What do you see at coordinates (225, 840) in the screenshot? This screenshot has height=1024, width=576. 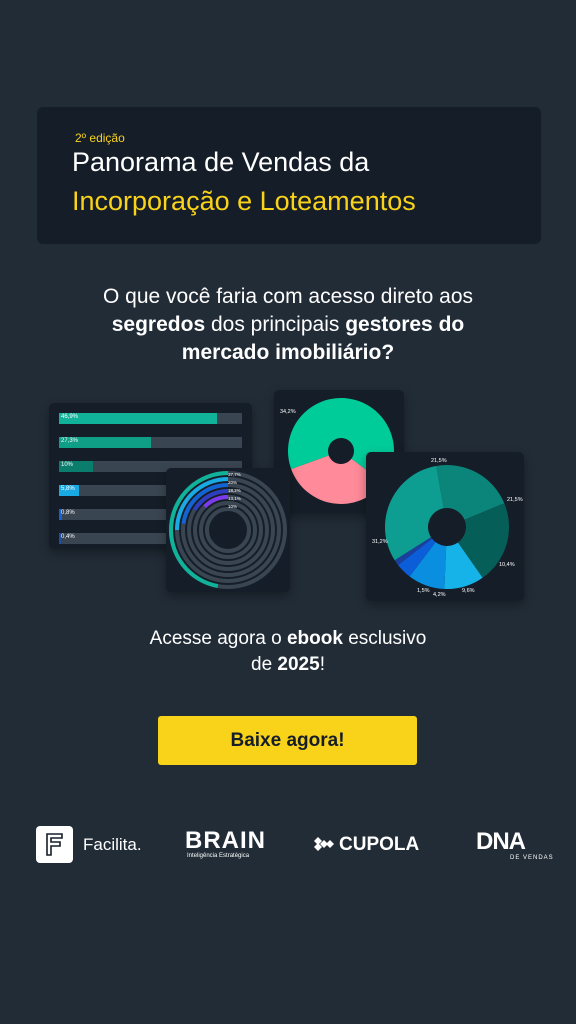 I see `brain-logo-text: BRAIN` at bounding box center [225, 840].